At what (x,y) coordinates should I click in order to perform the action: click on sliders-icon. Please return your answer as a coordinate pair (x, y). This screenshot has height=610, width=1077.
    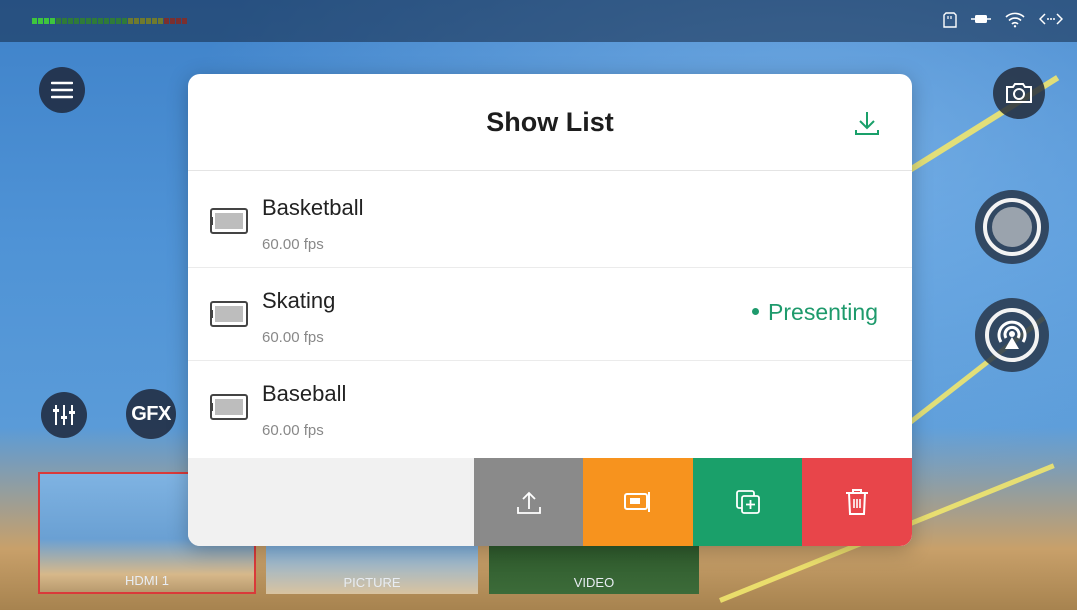
    Looking at the image, I should click on (64, 415).